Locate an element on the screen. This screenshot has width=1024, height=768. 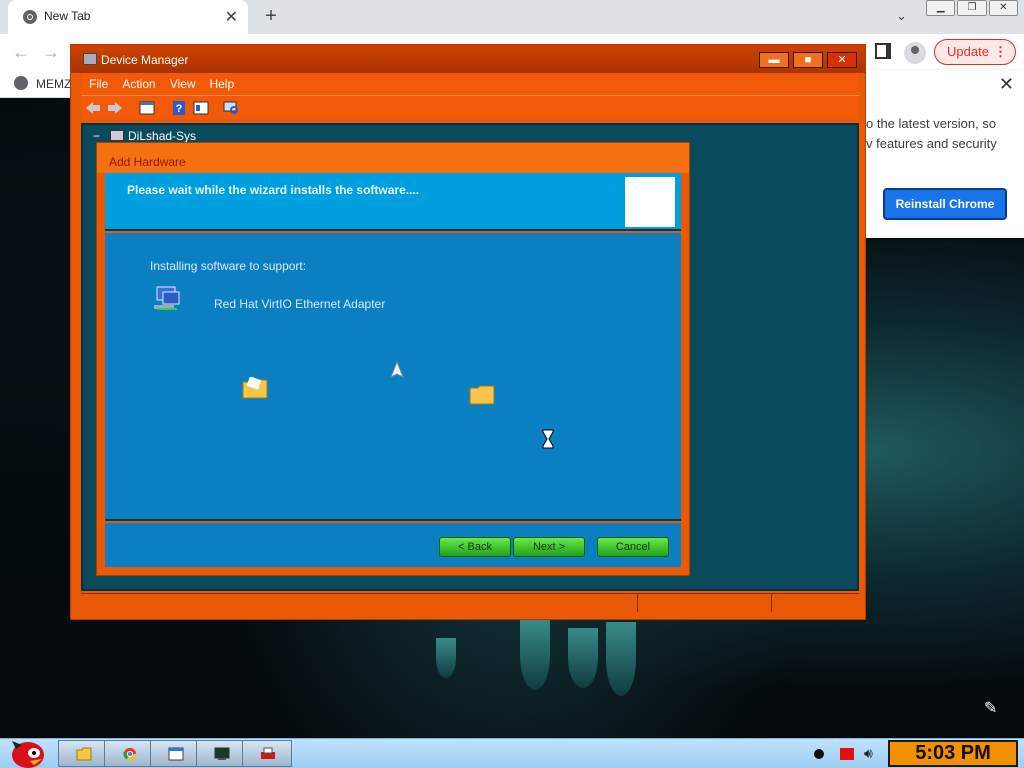
update-button: Update ⋮ is located at coordinates (975, 52).